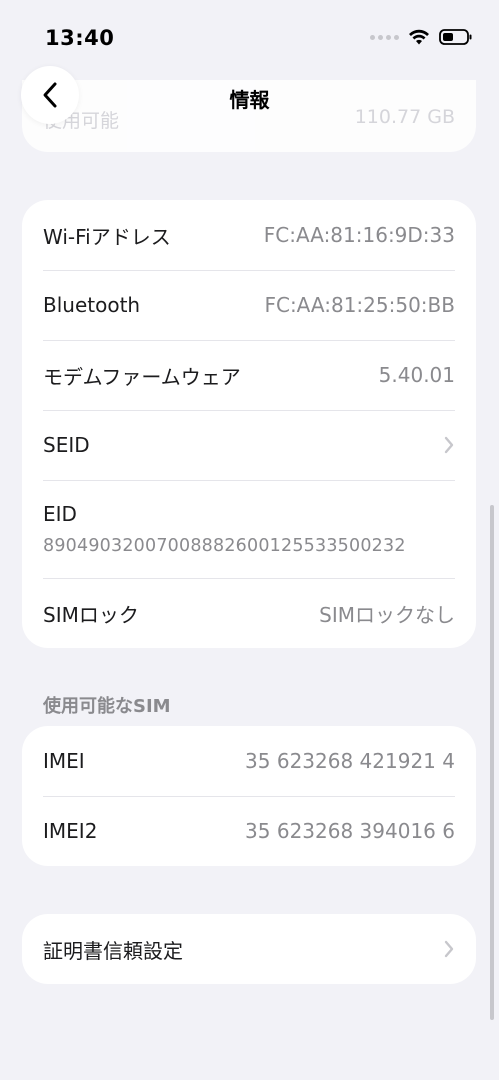 The width and height of the screenshot is (499, 1080). Describe the element at coordinates (416, 375) in the screenshot. I see `modem-firmware-value: 5.40.01` at that location.